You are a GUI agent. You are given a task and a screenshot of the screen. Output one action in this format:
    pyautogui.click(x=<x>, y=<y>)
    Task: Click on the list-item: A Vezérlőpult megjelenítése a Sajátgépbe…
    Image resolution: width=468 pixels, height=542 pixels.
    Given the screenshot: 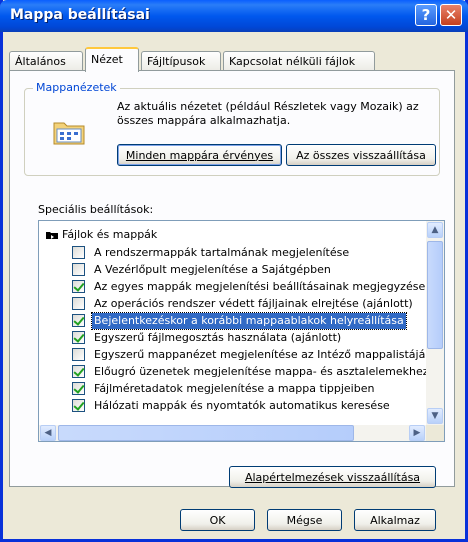 What is the action you would take?
    pyautogui.click(x=232, y=270)
    